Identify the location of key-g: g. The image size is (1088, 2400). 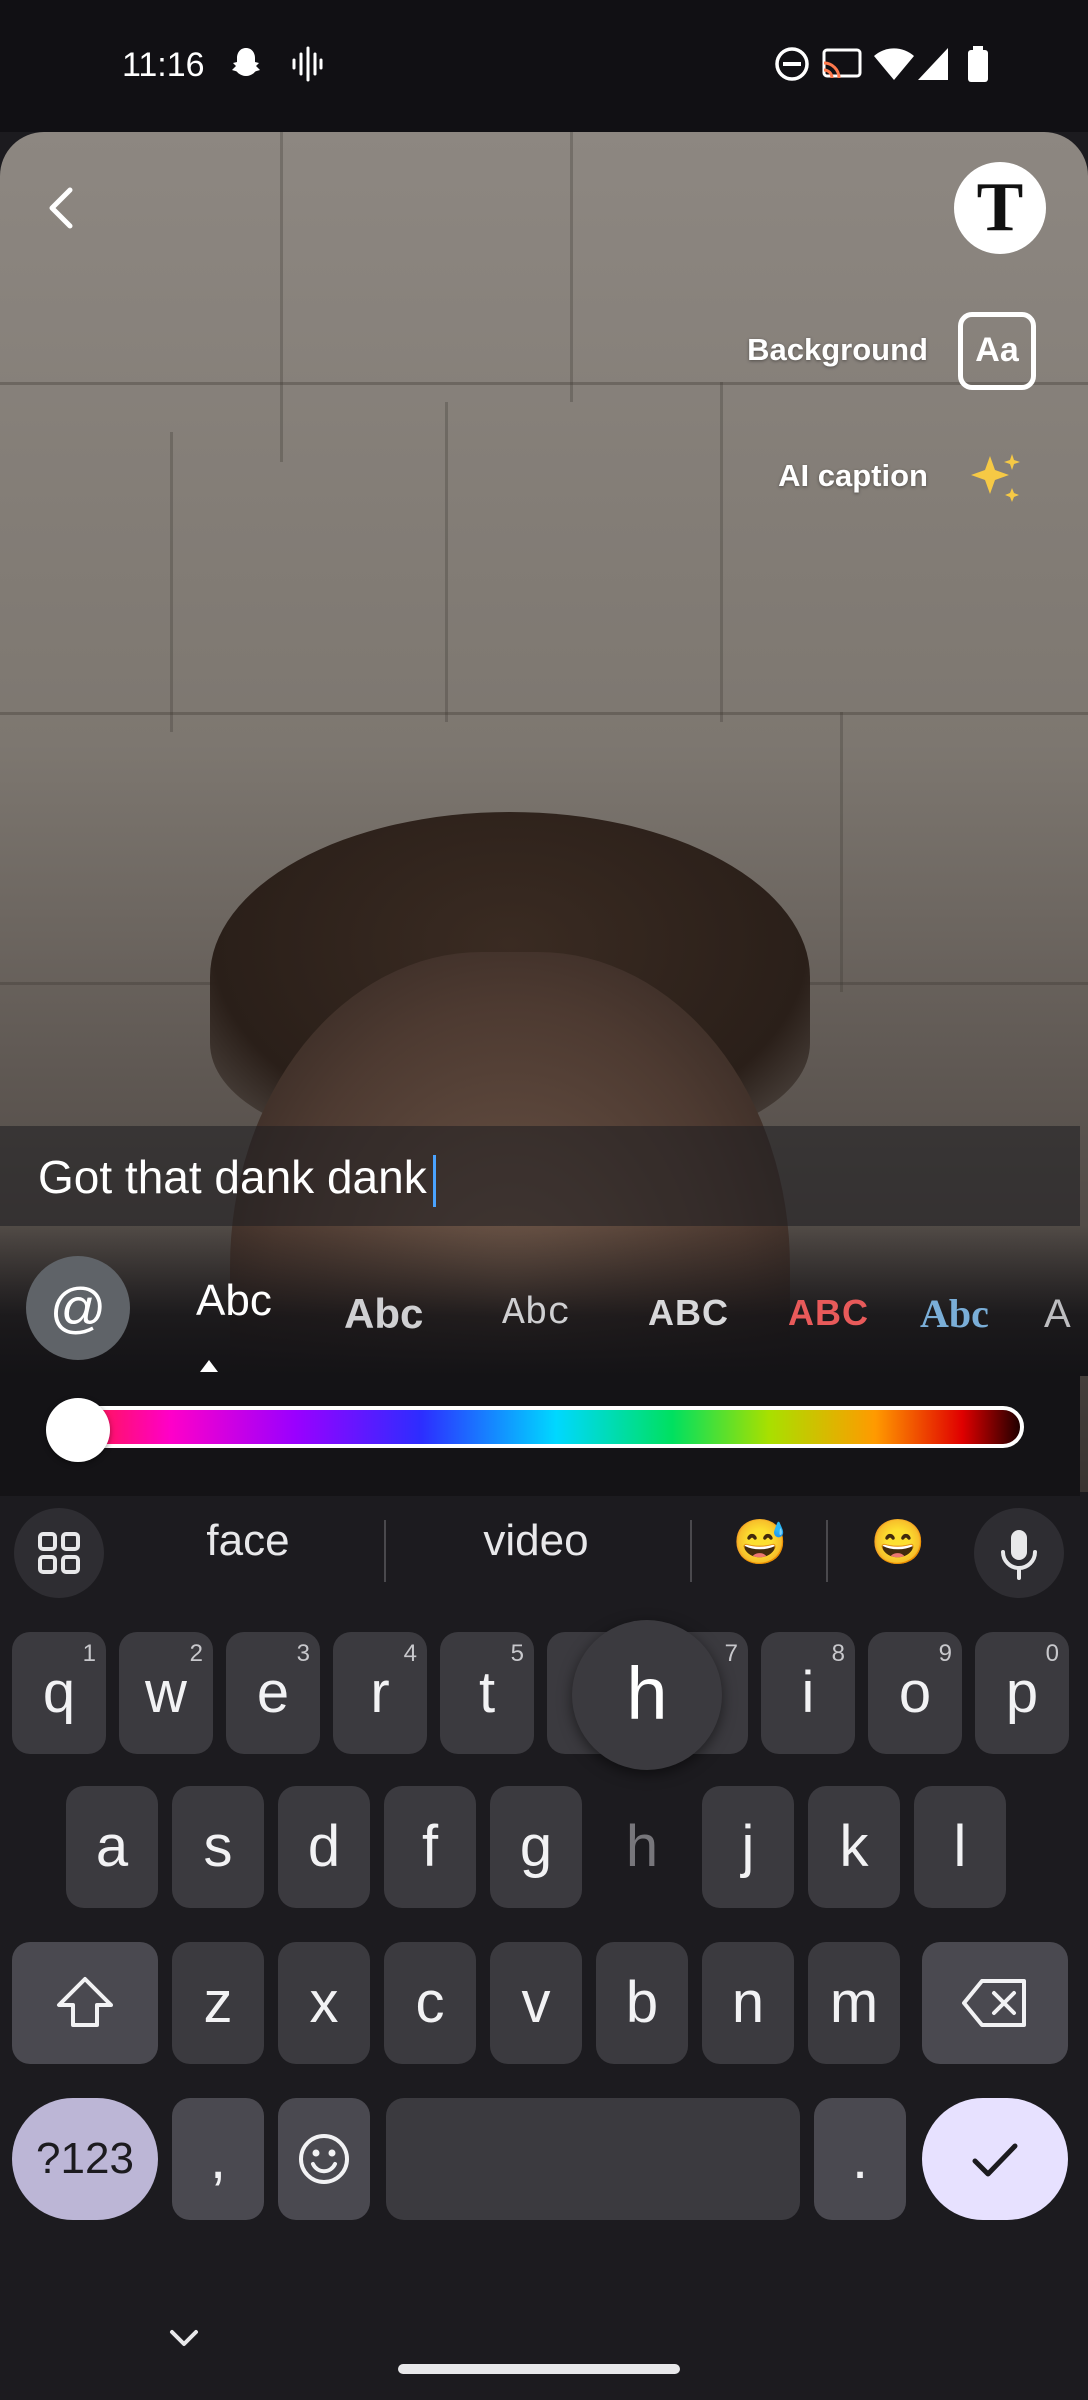
(536, 1847).